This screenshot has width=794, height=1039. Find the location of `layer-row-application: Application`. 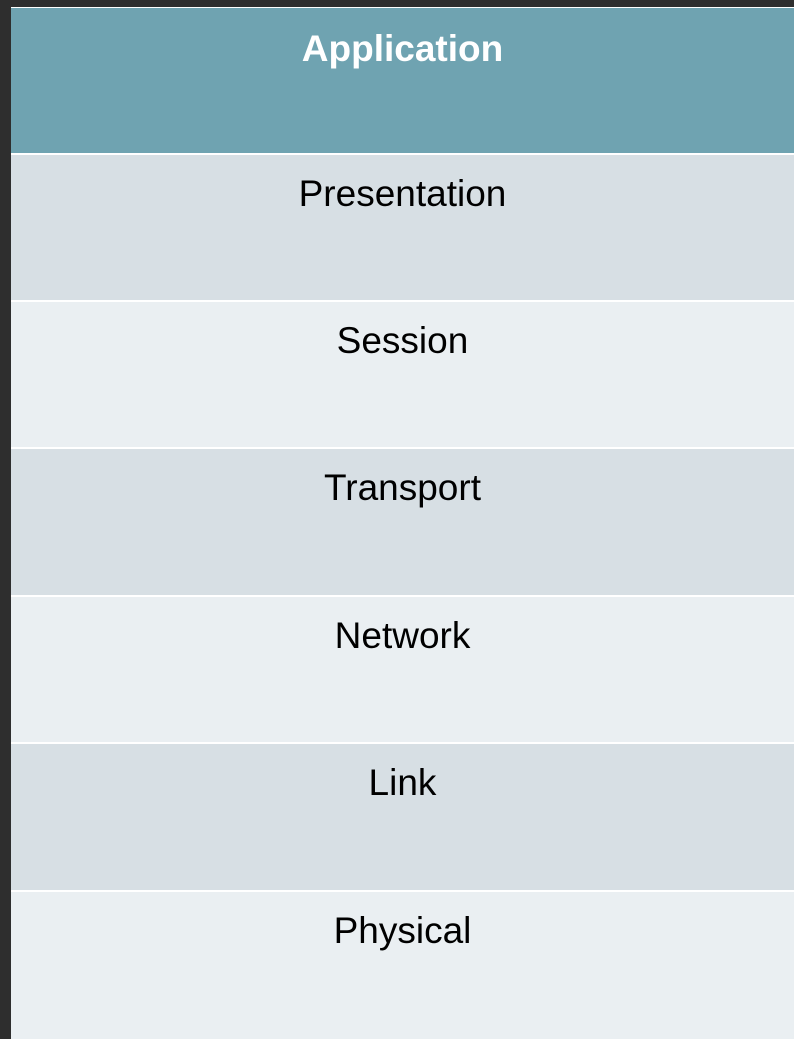

layer-row-application: Application is located at coordinates (402, 81).